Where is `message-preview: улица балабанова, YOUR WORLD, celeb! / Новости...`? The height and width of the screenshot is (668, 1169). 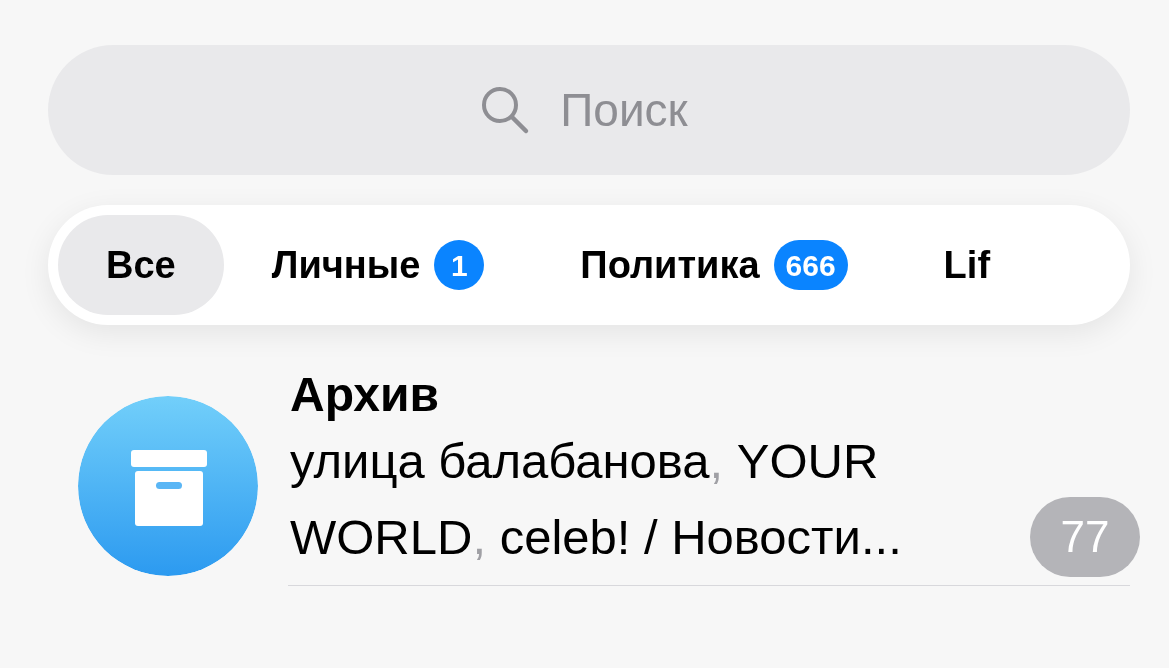 message-preview: улица балабанова, YOUR WORLD, celeb! / Новости... is located at coordinates (596, 499).